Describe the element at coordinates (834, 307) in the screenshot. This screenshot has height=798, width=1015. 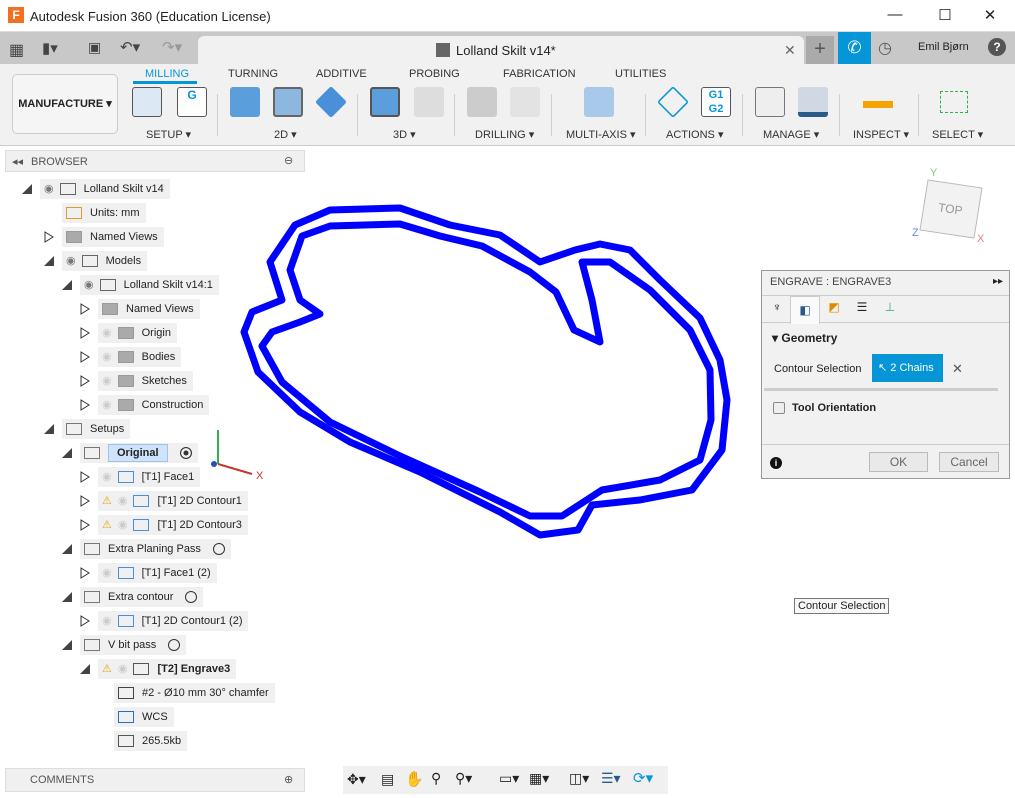
I see `tab-heights-icon: ◩` at that location.